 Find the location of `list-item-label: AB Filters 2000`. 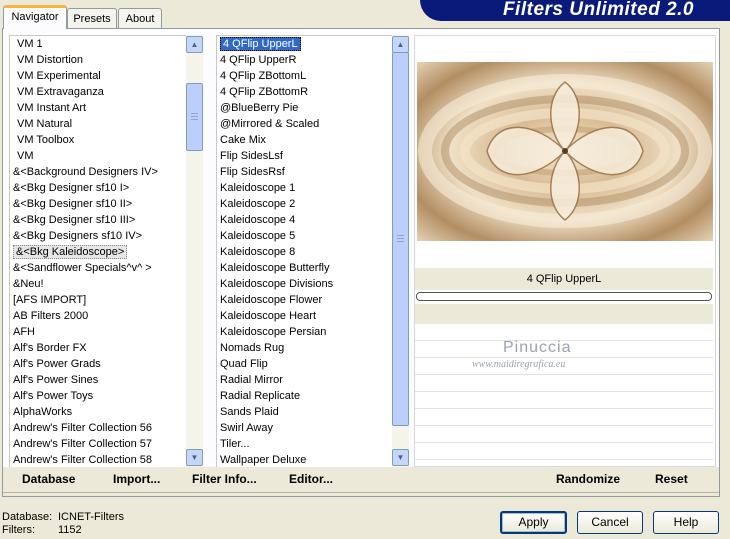

list-item-label: AB Filters 2000 is located at coordinates (51, 316).